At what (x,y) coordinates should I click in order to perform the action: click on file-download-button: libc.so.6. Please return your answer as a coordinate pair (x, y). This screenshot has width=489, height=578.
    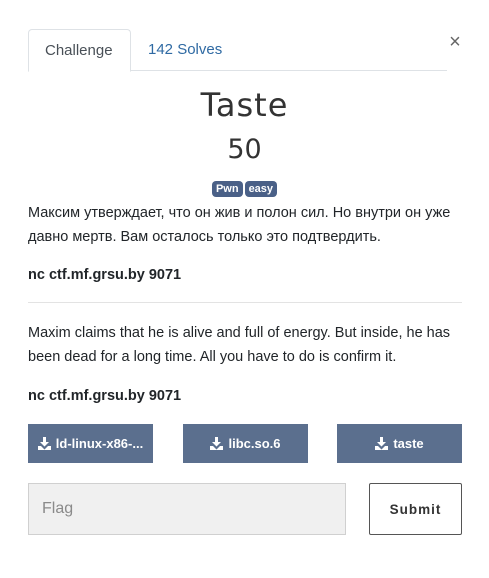
    Looking at the image, I should click on (245, 443).